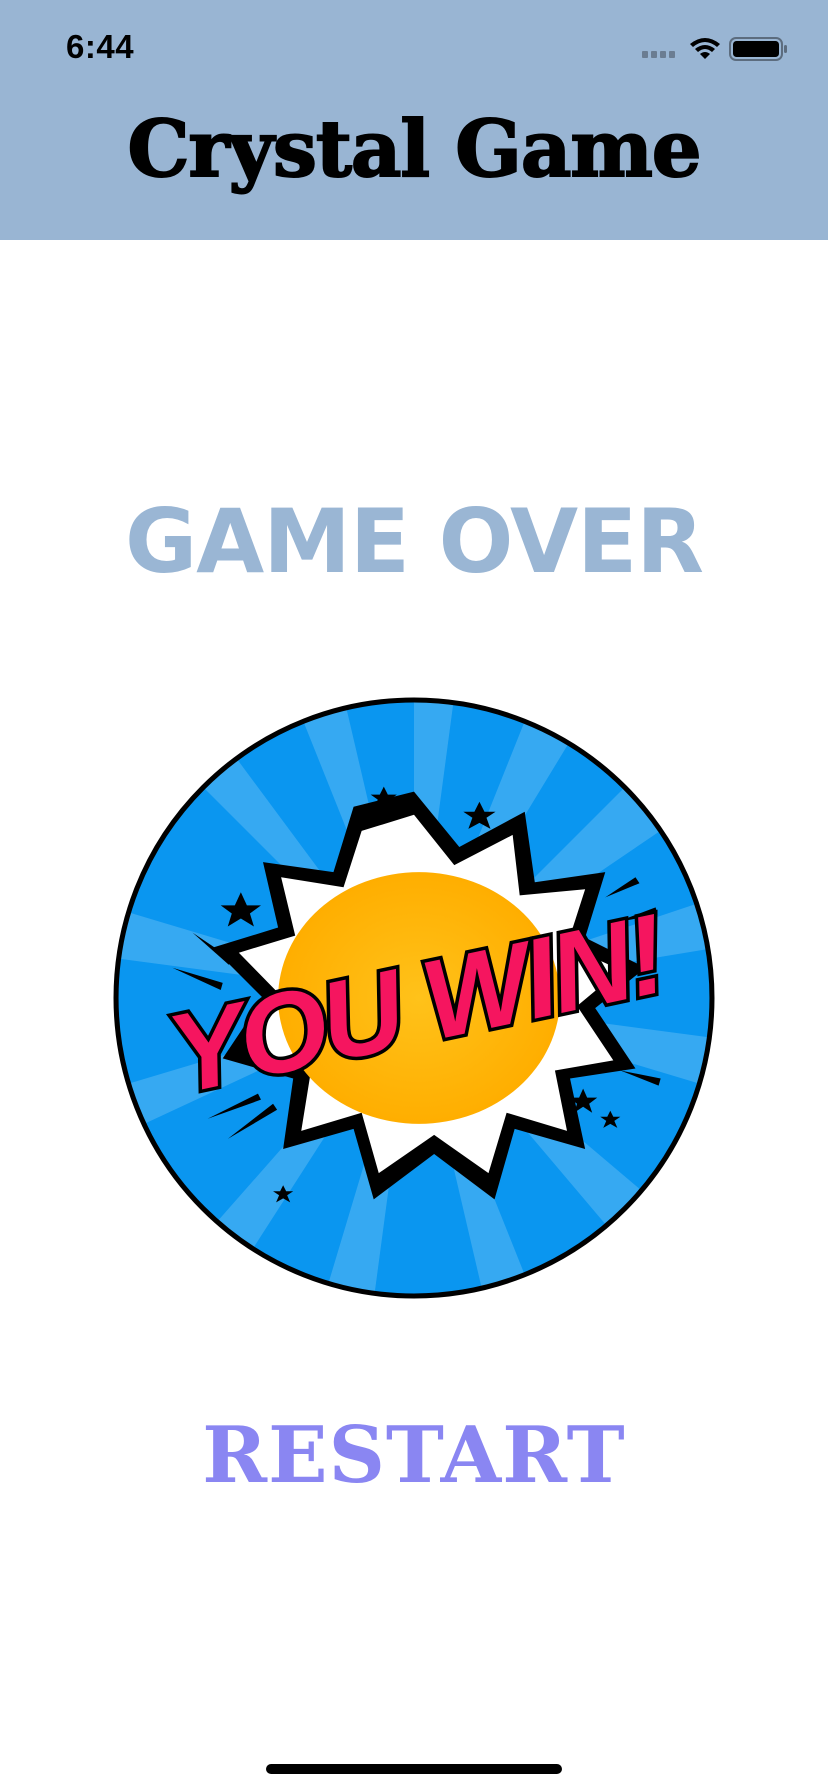 Image resolution: width=828 pixels, height=1792 pixels. Describe the element at coordinates (414, 1455) in the screenshot. I see `restart-button: RESTART` at that location.